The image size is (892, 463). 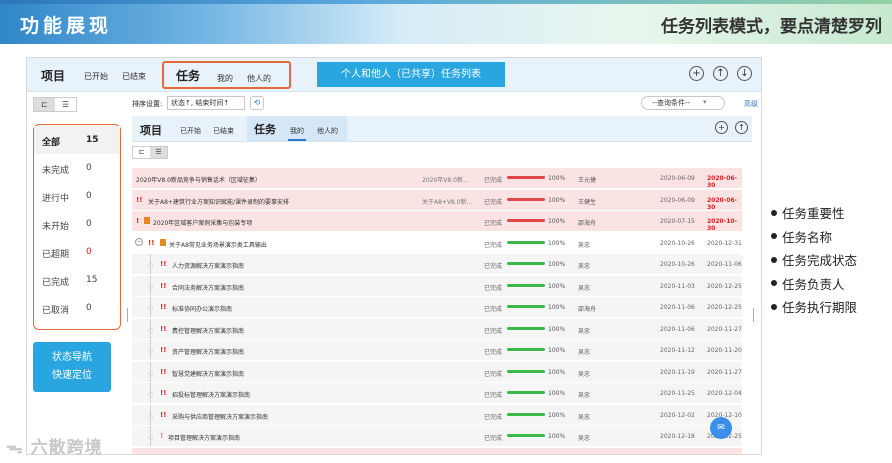 I want to click on task-name: 标准协同办公演示指南, so click(x=202, y=308).